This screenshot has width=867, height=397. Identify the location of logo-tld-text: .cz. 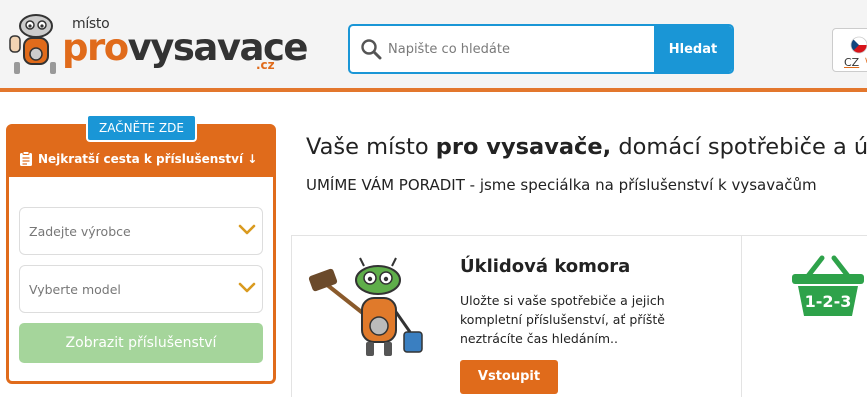
(265, 65).